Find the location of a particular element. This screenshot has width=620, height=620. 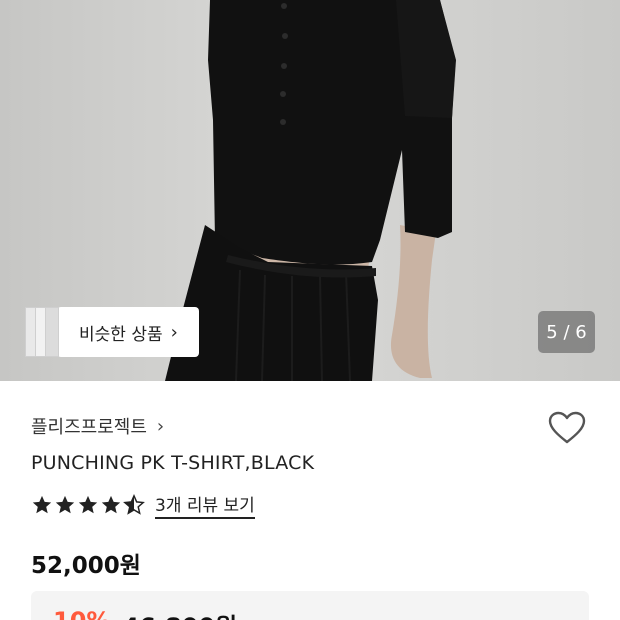

original-price: 52,000원 is located at coordinates (86, 566).